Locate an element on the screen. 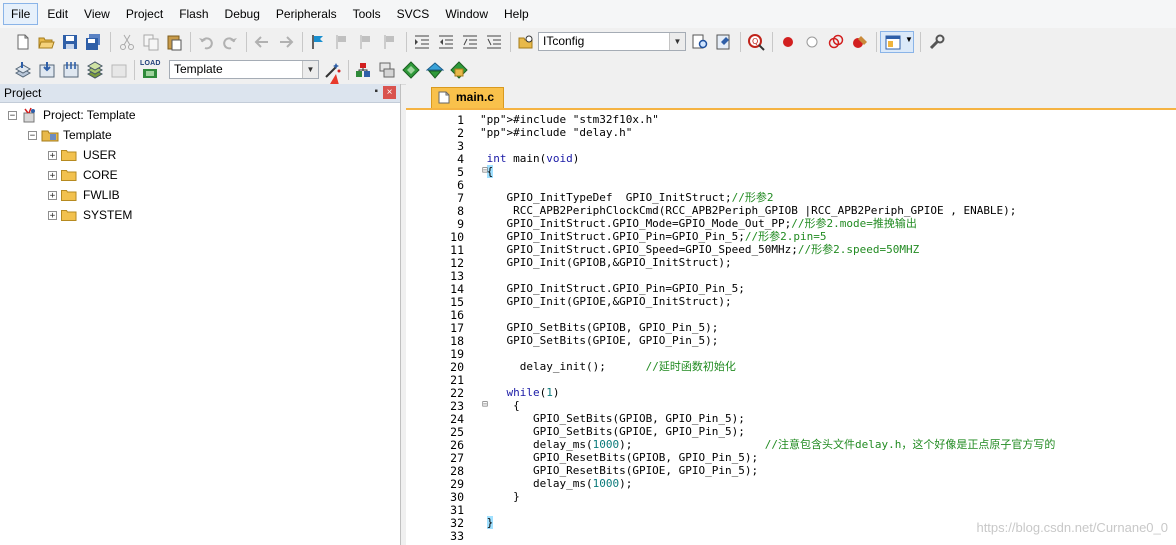 This screenshot has width=1176, height=545. translate-icon is located at coordinates (23, 70).